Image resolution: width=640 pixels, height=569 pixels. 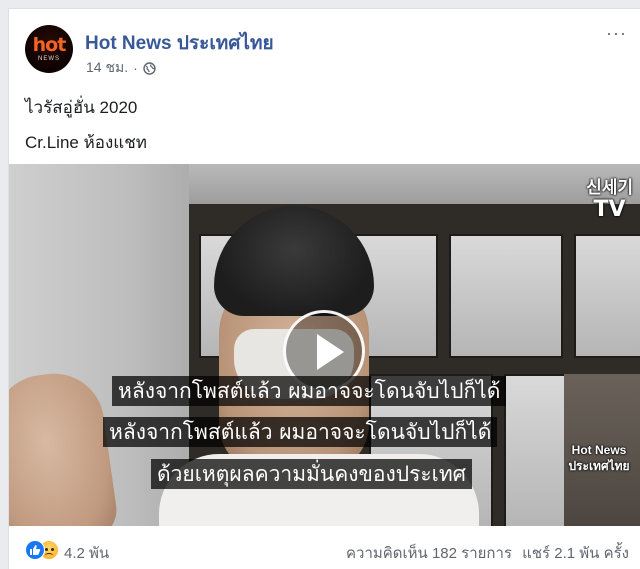 I want to click on post-text-line2: Cr.Line ห้องแชท, so click(x=86, y=142).